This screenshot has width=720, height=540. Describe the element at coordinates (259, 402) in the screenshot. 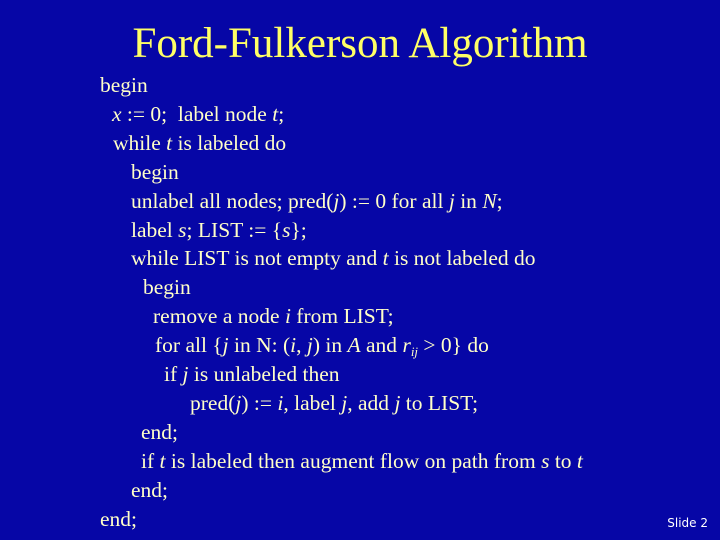

I see `code-text: ) :=` at that location.